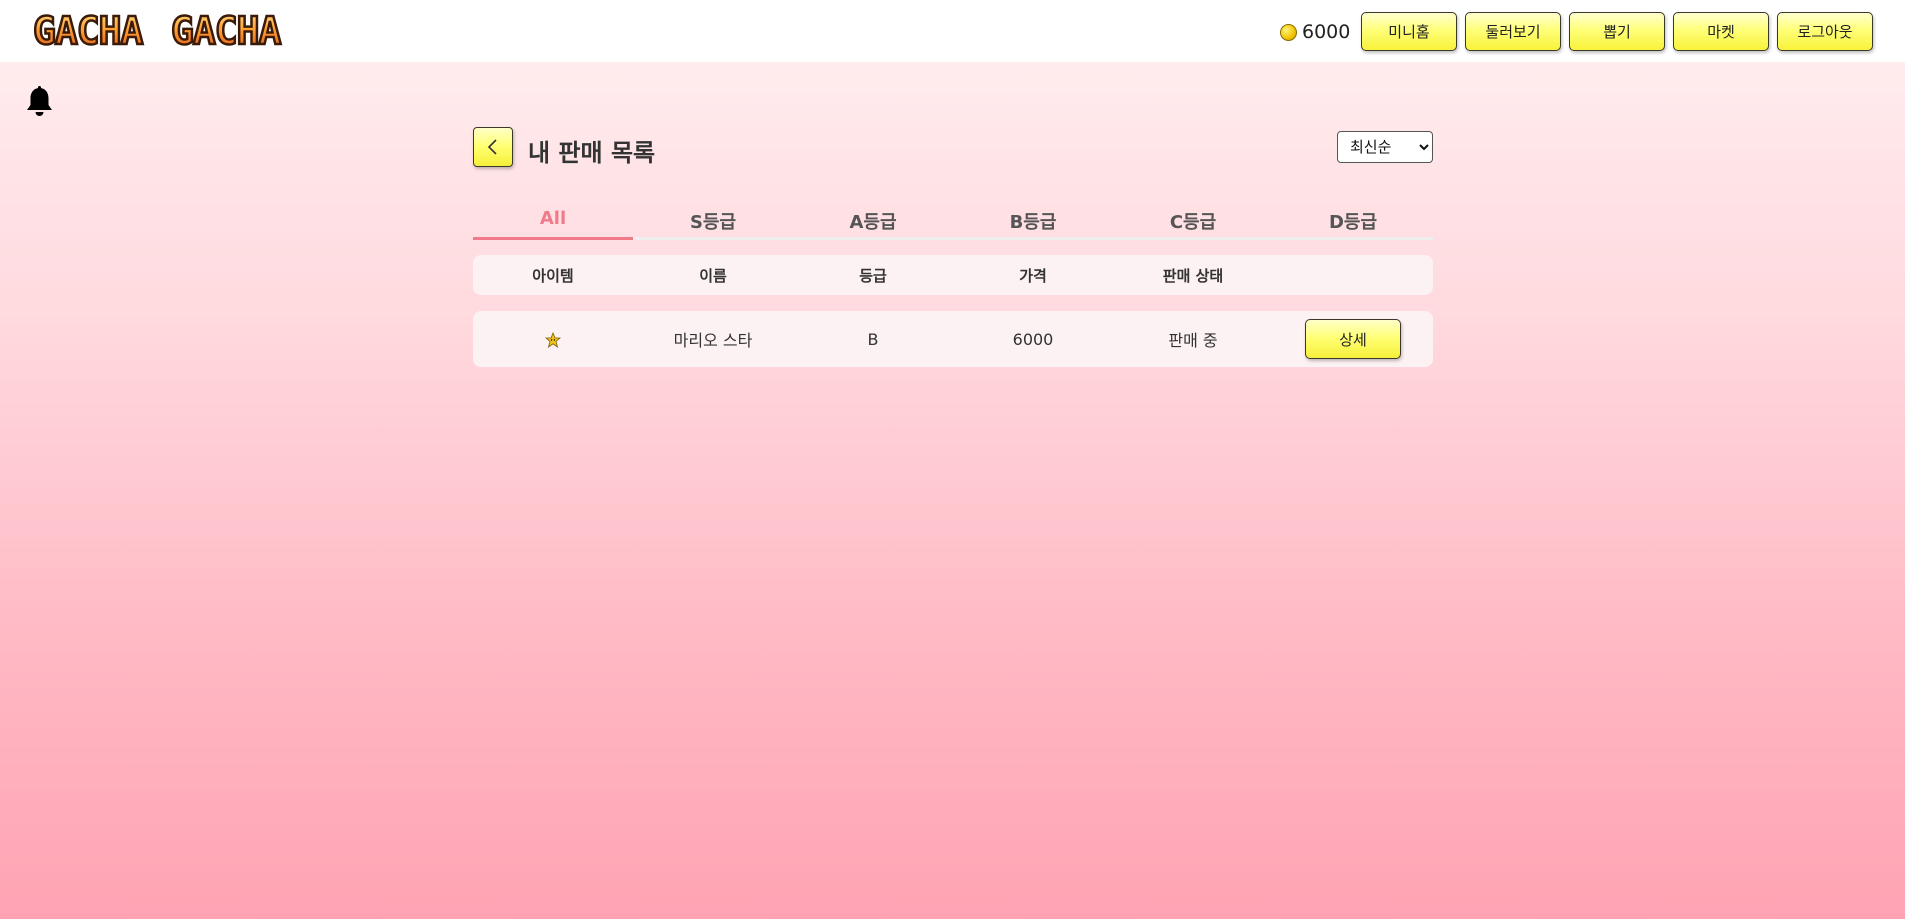  I want to click on nav-browse-button: 둘러보기, so click(1513, 31).